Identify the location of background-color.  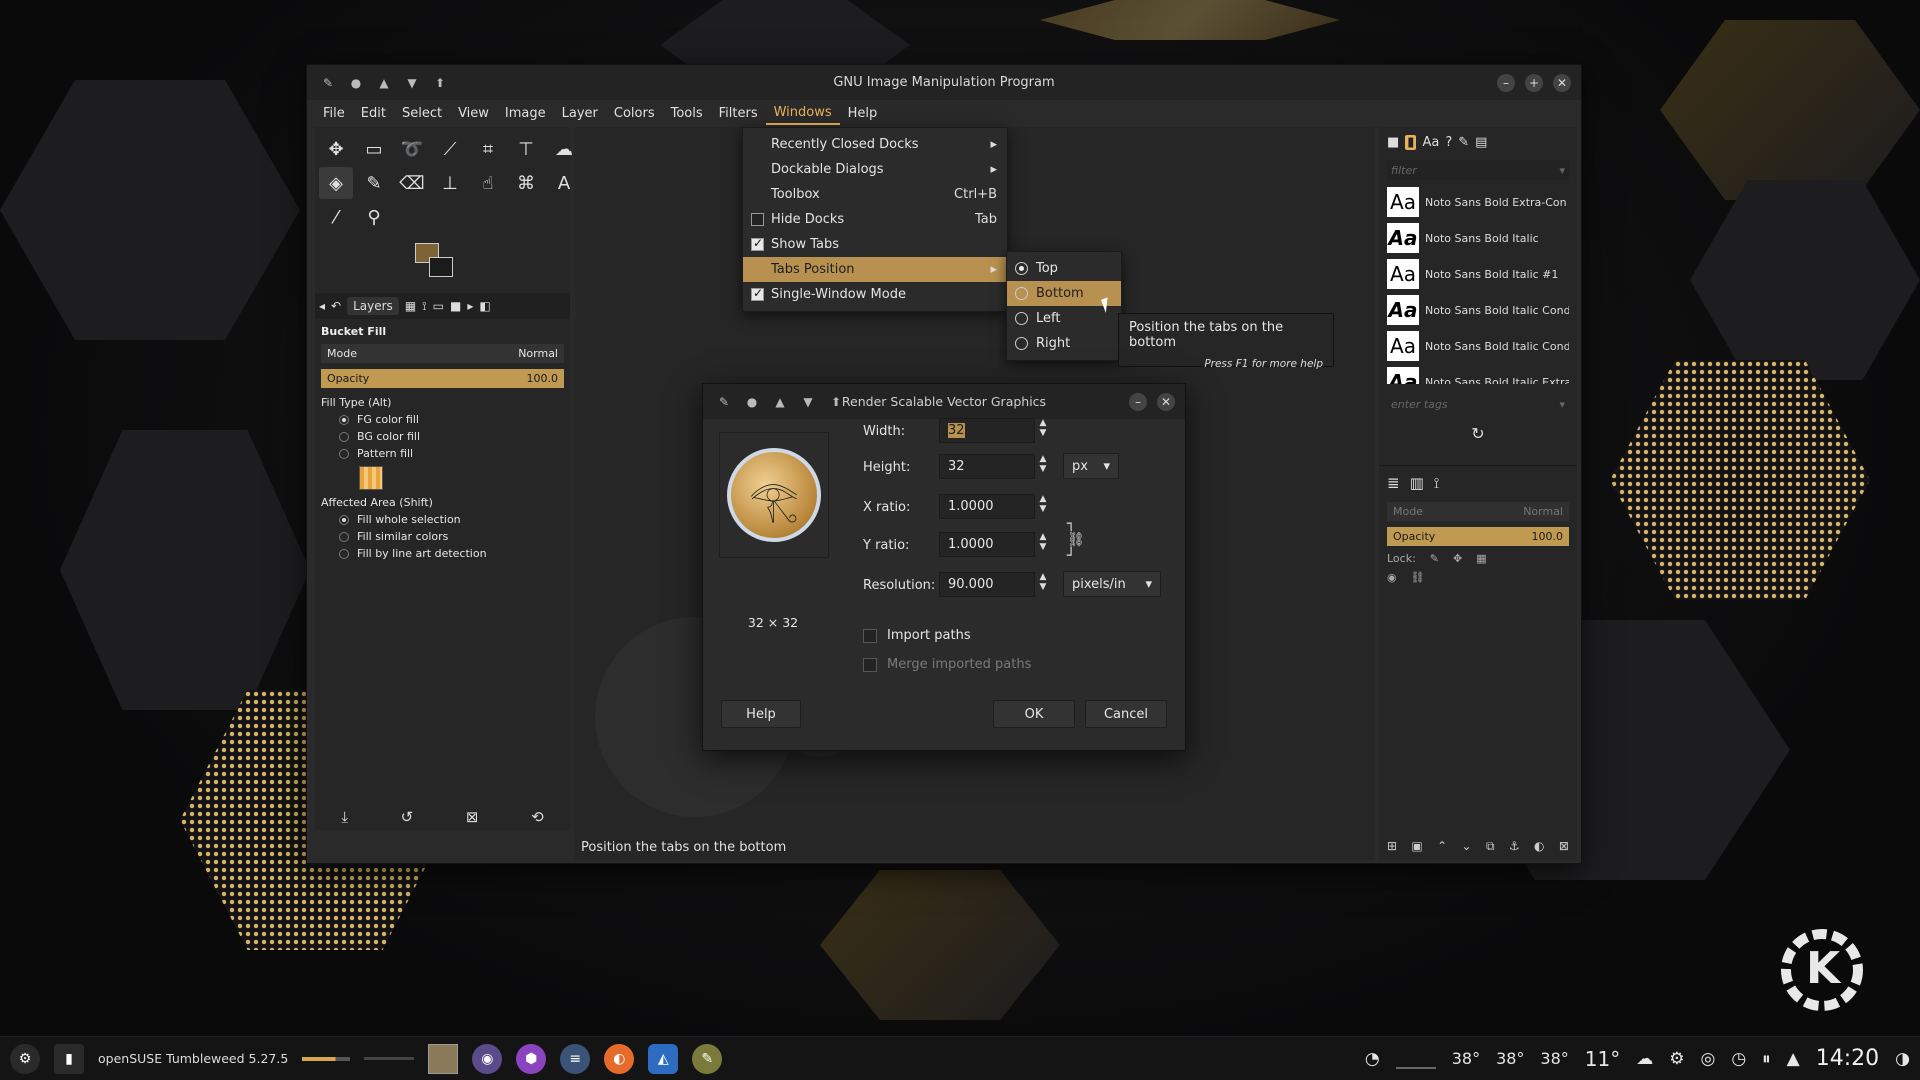
(441, 267).